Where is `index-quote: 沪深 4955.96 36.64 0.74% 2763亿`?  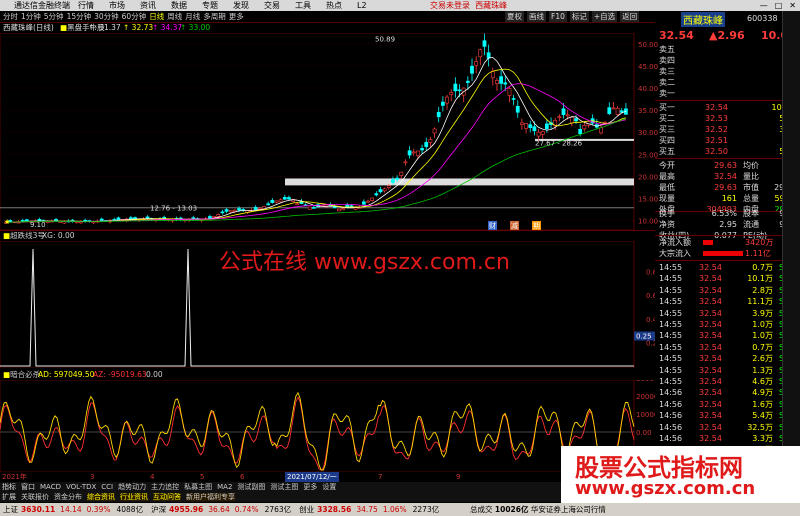 index-quote: 沪深 4955.96 36.64 0.74% 2763亿 is located at coordinates (221, 509).